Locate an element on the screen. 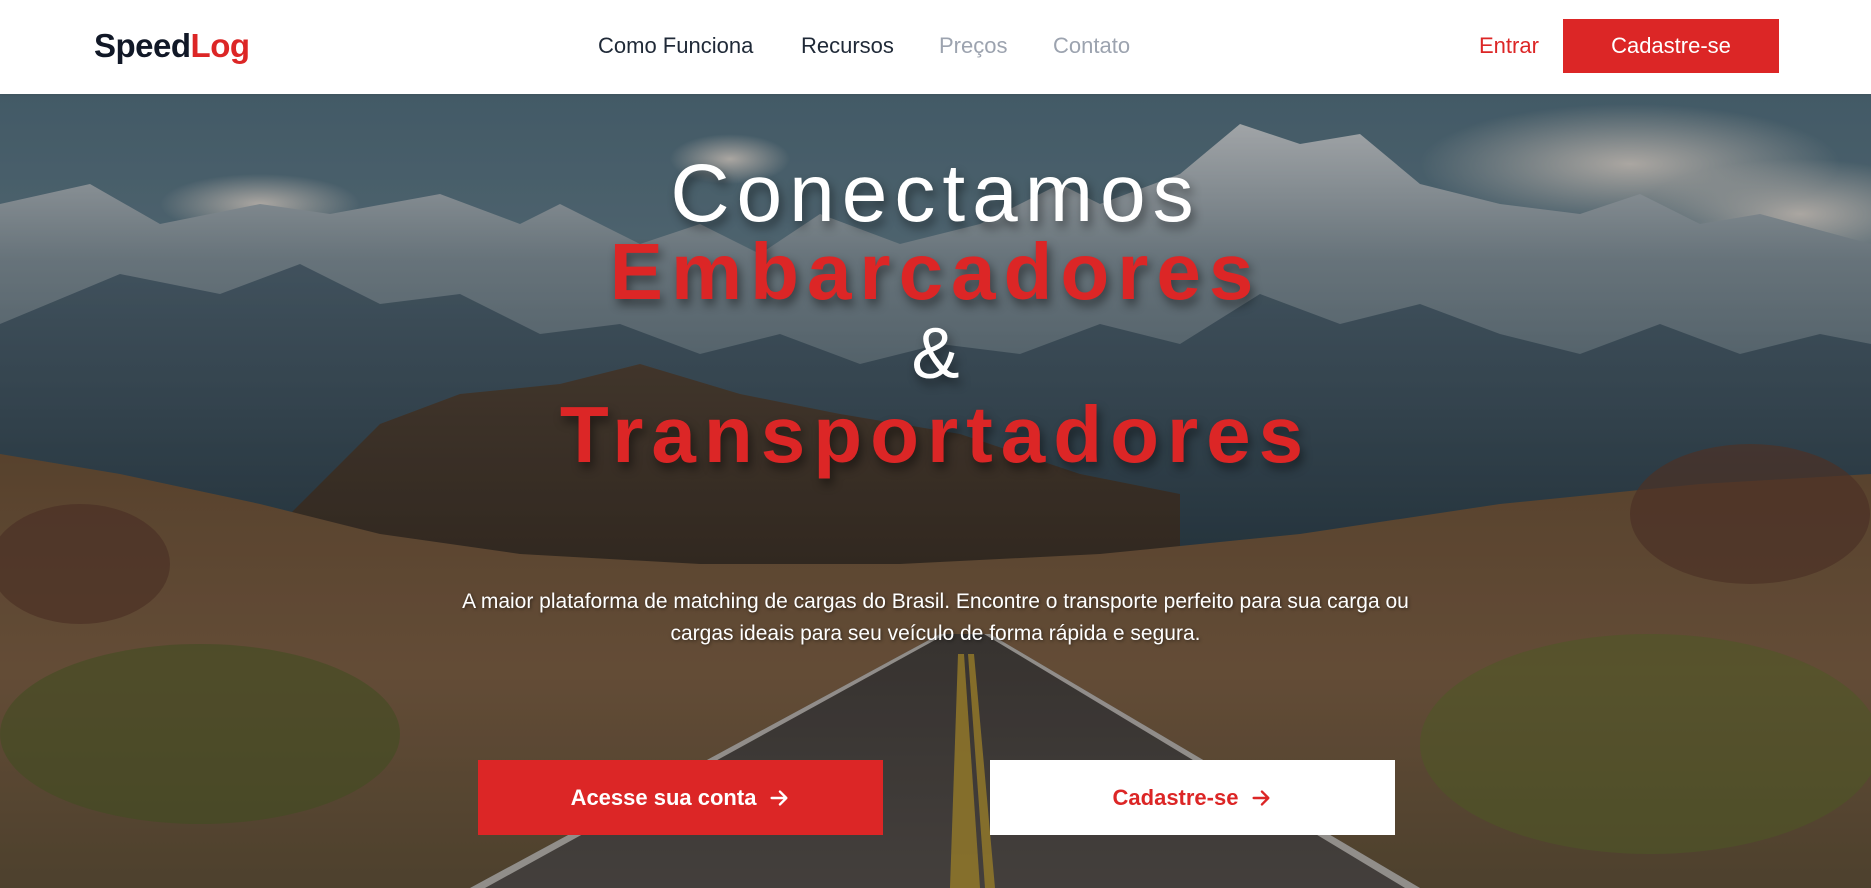 Image resolution: width=1871 pixels, height=888 pixels. access-account-label: Acesse sua conta is located at coordinates (663, 797).